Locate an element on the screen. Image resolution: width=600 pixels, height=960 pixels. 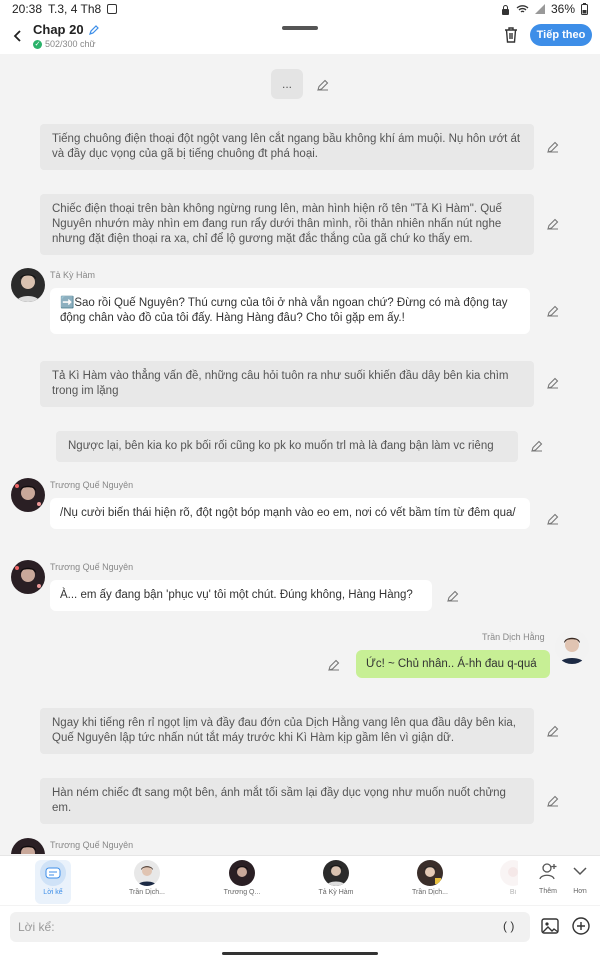
character-name: Bi is located at coordinates (513, 892).